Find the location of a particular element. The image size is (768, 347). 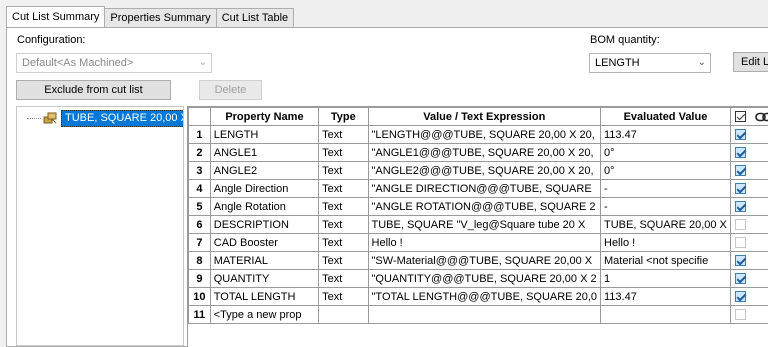

property-name-cell: <Type a new prop is located at coordinates (264, 315).